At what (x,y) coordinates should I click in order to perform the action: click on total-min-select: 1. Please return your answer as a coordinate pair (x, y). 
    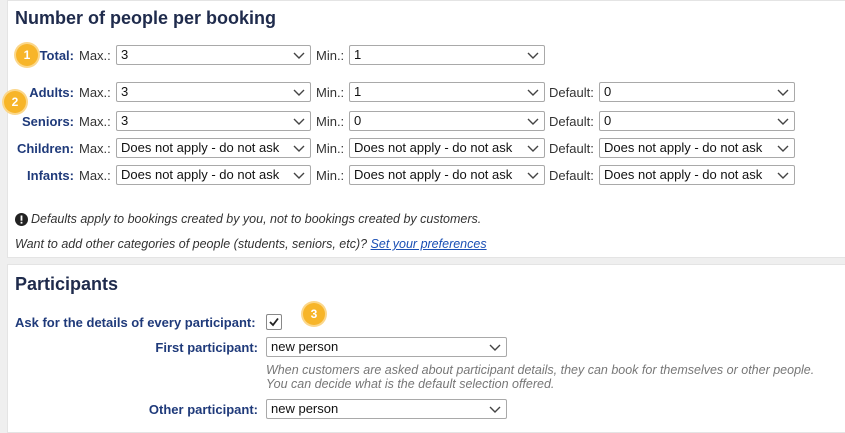
    Looking at the image, I should click on (447, 55).